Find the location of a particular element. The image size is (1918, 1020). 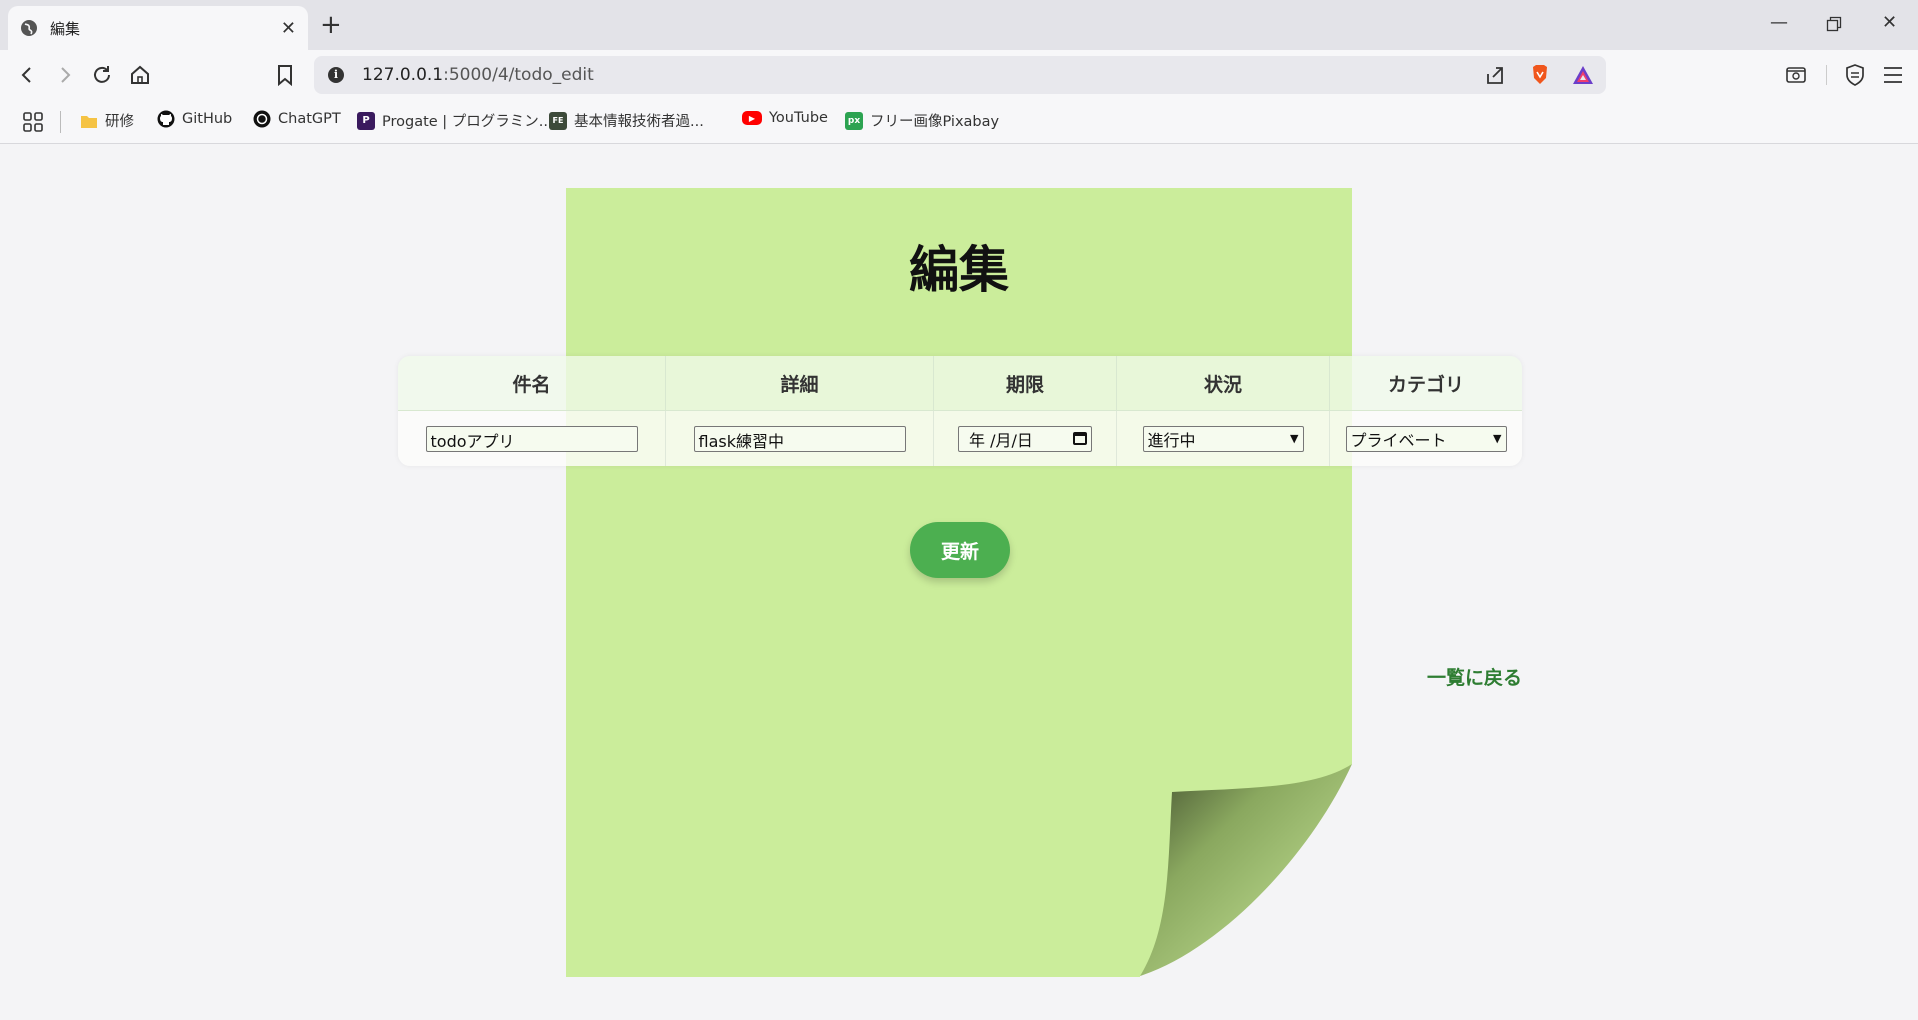

browser-toolbar: i 127.0.0.1:5000/4/todo_edit is located at coordinates (959, 75).